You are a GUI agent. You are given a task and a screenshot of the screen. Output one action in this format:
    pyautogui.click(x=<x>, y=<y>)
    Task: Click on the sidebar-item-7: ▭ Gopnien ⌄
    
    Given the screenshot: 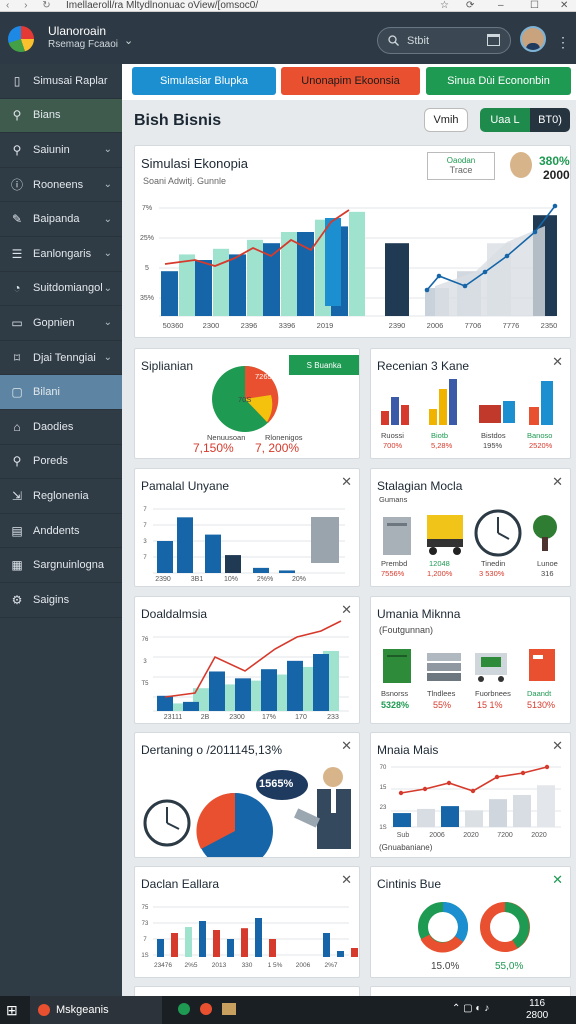 What is the action you would take?
    pyautogui.click(x=61, y=323)
    